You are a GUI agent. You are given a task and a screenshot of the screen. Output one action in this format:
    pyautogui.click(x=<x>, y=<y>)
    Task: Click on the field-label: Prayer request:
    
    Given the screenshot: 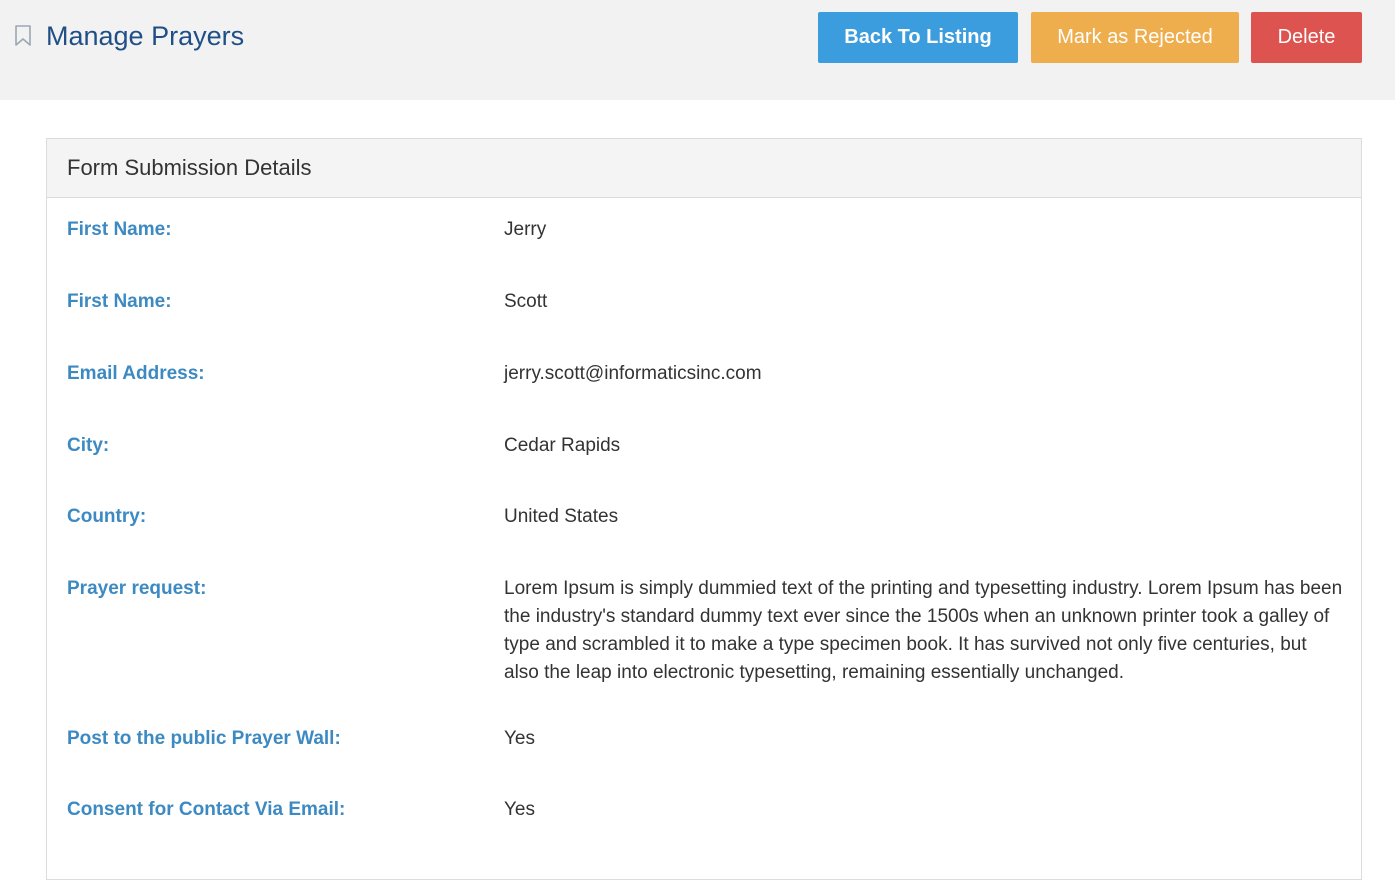 What is the action you would take?
    pyautogui.click(x=137, y=588)
    